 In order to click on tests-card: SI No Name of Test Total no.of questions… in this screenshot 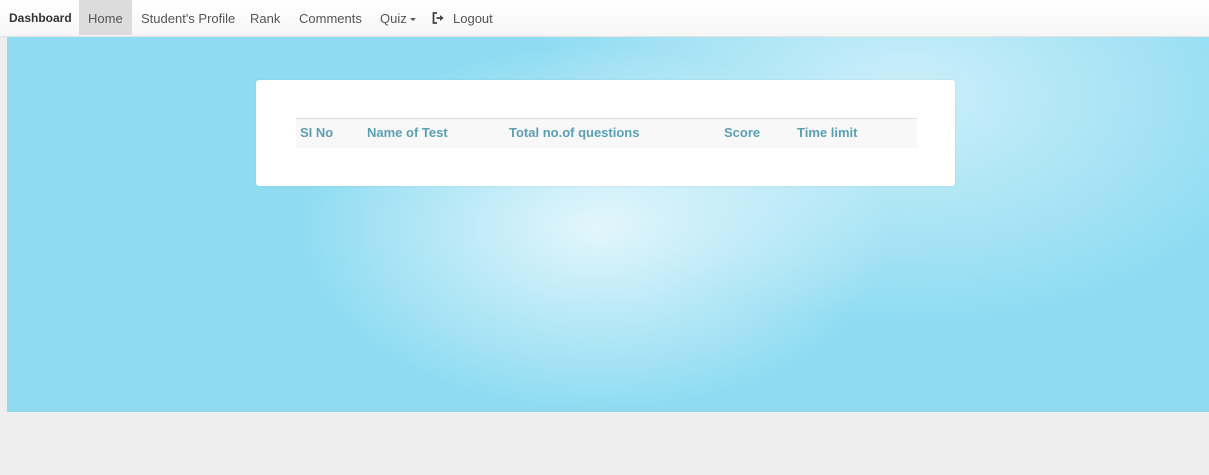, I will do `click(605, 133)`.